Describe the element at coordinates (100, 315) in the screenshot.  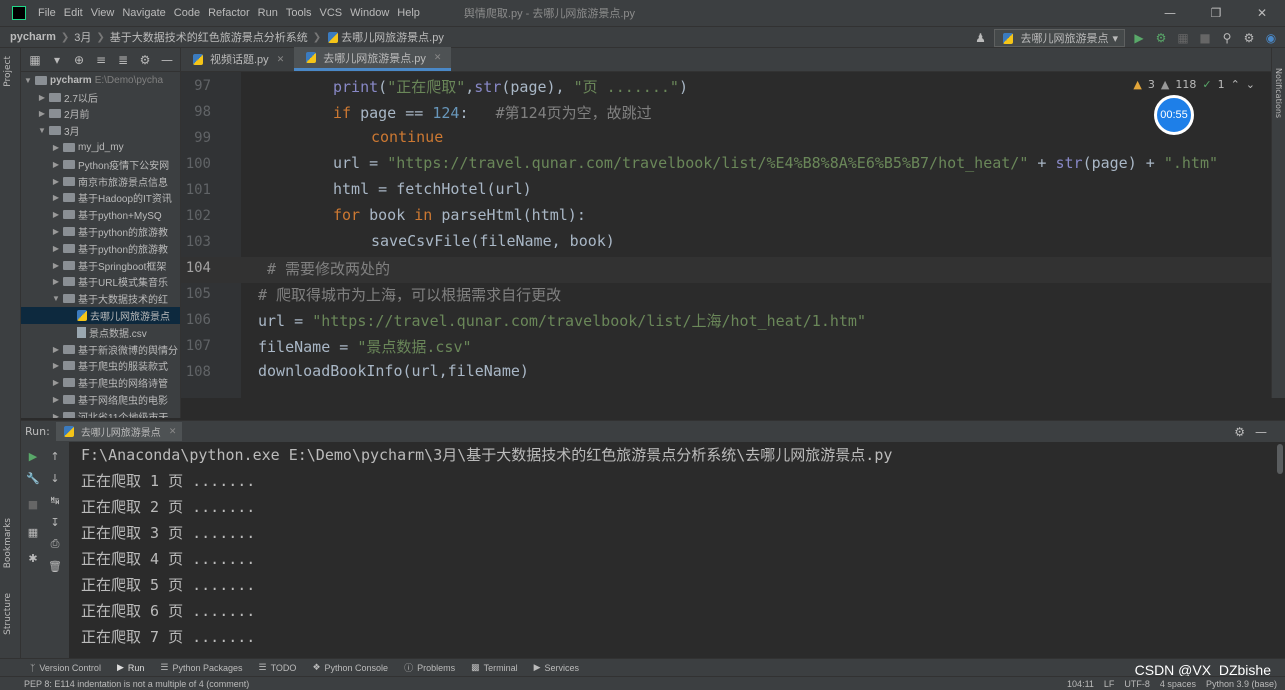
I see `tree-file: 去哪儿网旅游景点` at that location.